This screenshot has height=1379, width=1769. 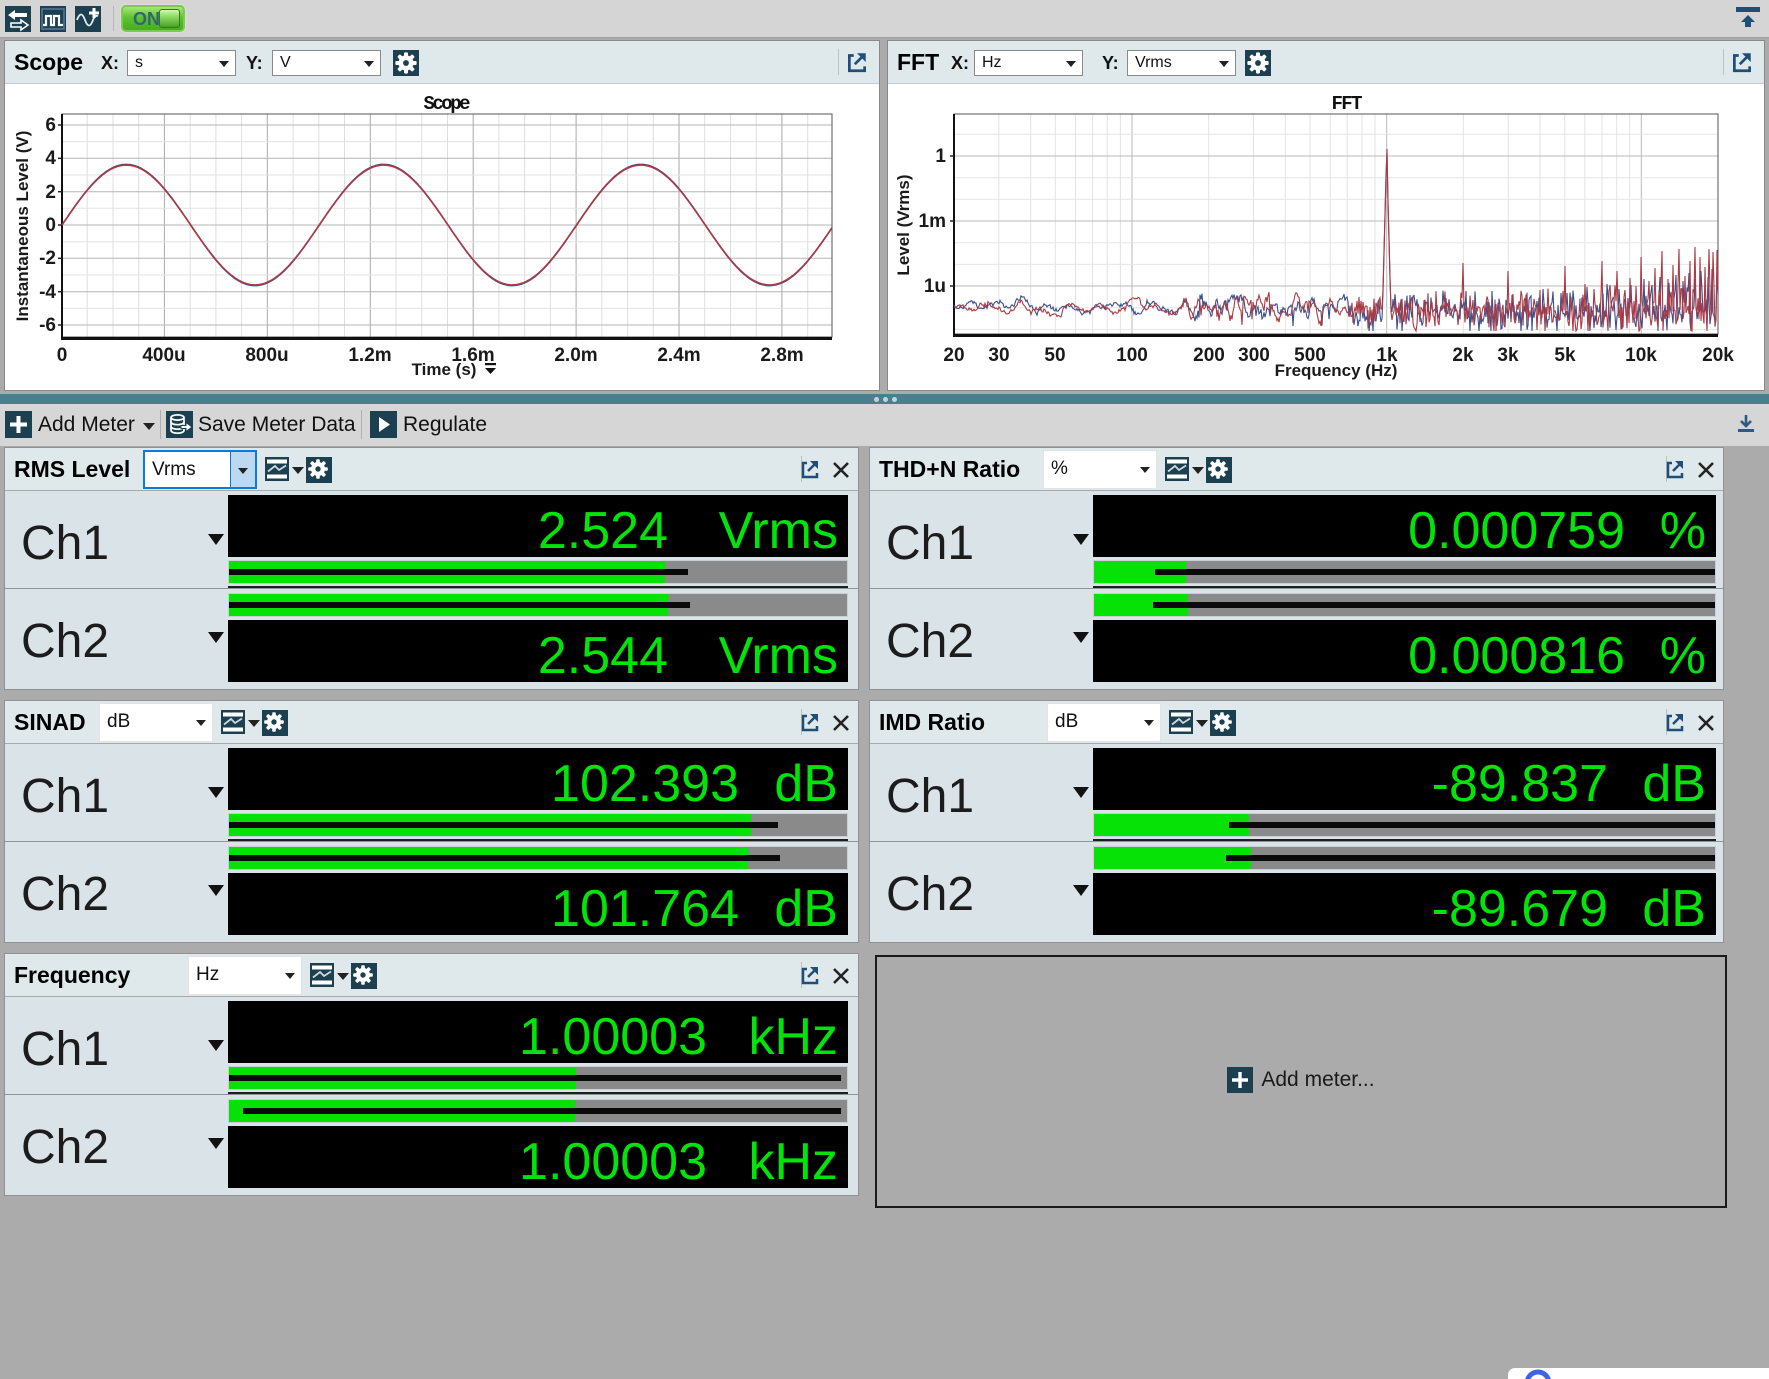 What do you see at coordinates (781, 355) in the screenshot?
I see `svg-text: 2.8m` at bounding box center [781, 355].